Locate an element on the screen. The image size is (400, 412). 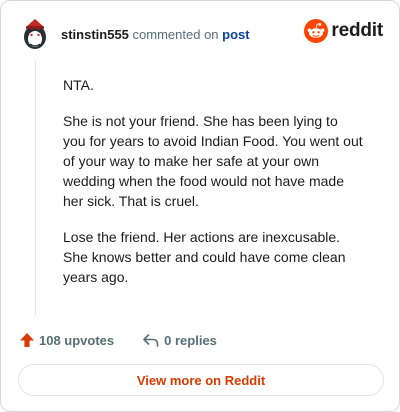
reddit-wordmark: reddit is located at coordinates (357, 30).